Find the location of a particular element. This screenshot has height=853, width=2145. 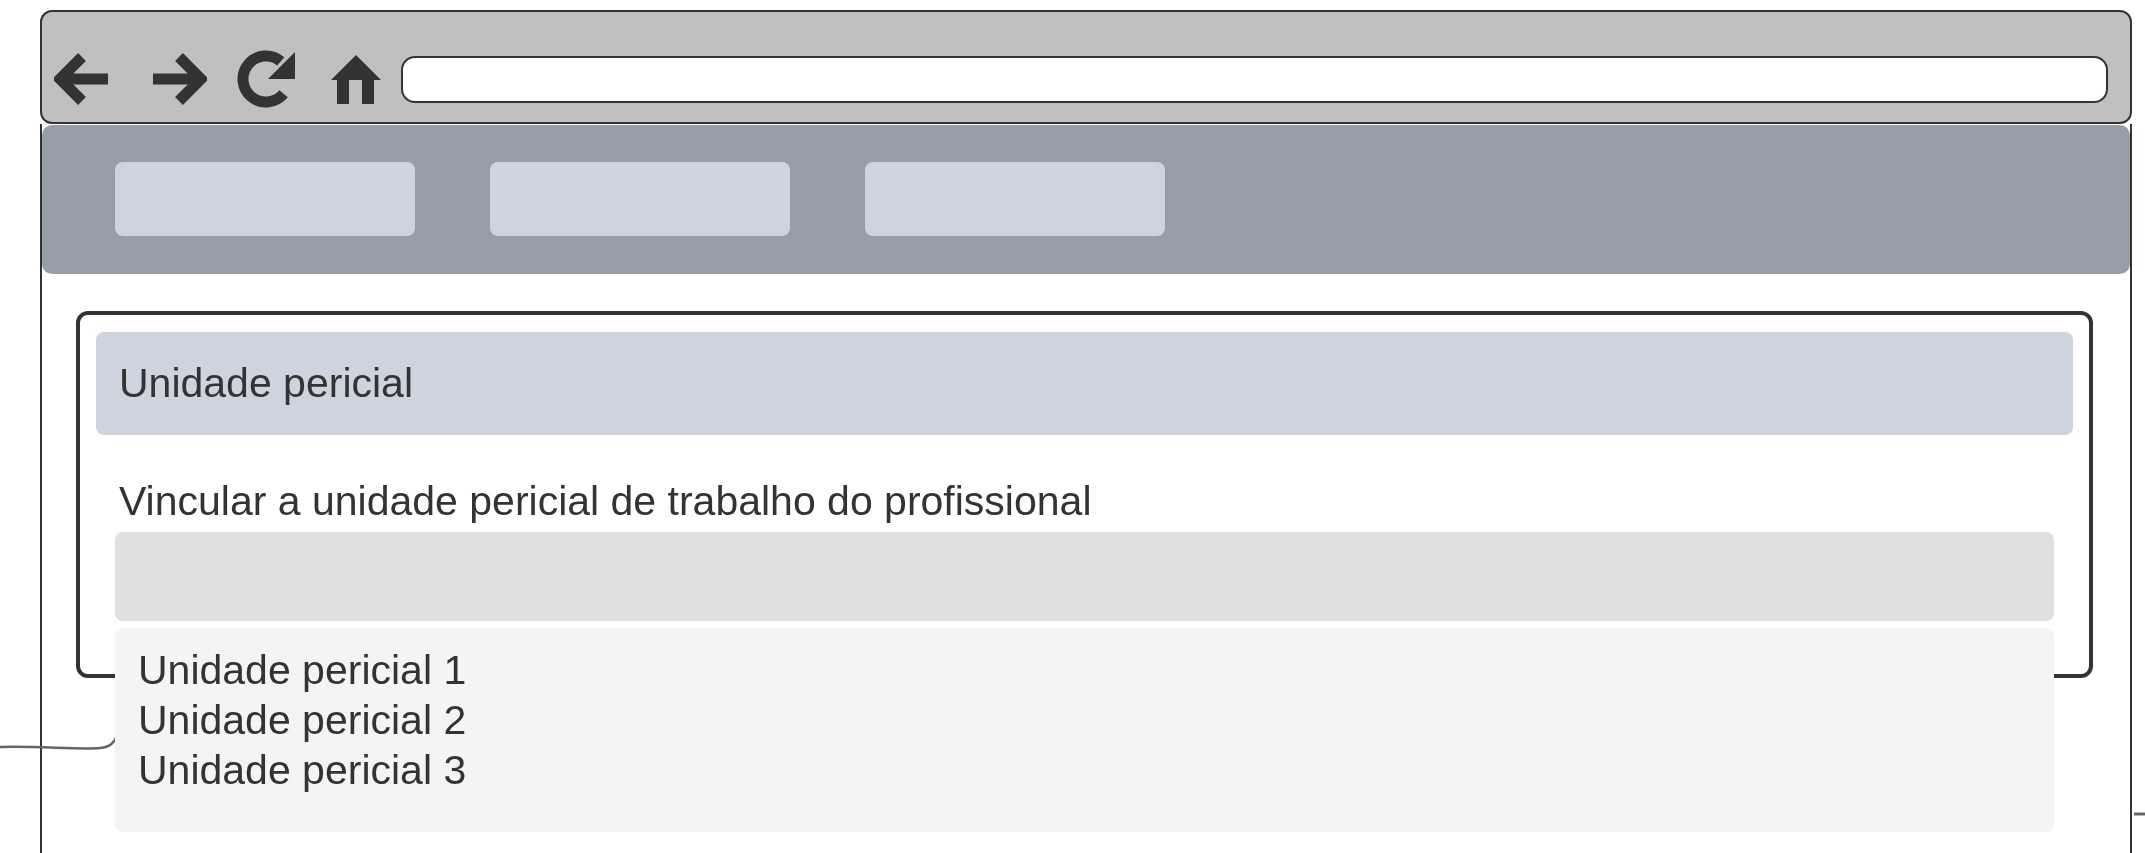

refresh-icon is located at coordinates (266, 79).